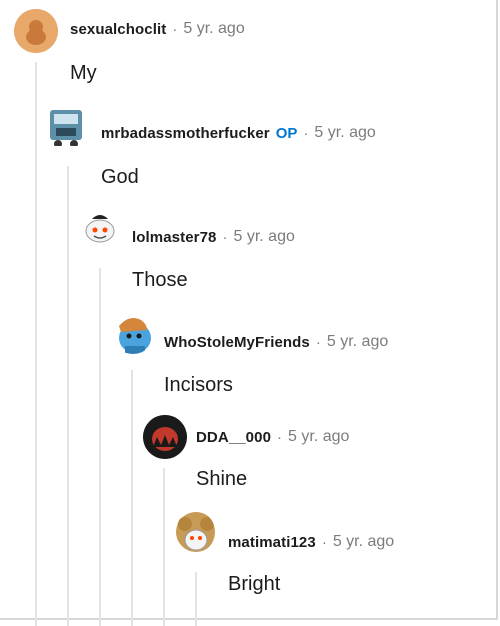  Describe the element at coordinates (83, 73) in the screenshot. I see `comment-text: My` at that location.